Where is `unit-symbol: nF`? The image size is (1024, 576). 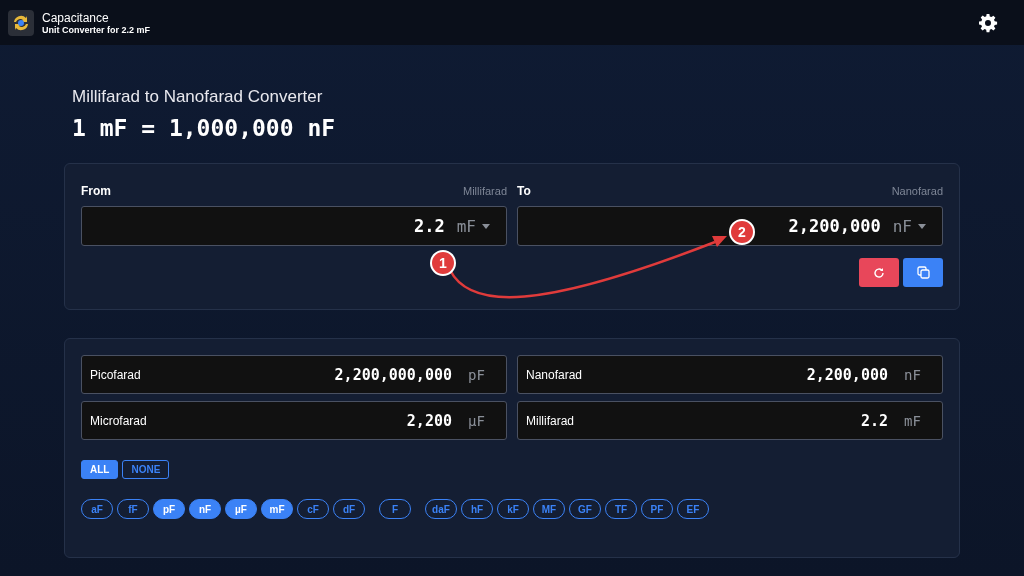 unit-symbol: nF is located at coordinates (913, 374).